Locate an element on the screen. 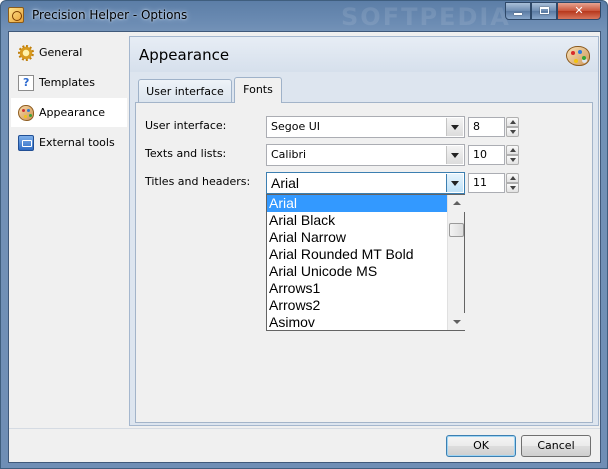 The height and width of the screenshot is (469, 608). user-interface-size-stepper is located at coordinates (512, 127).